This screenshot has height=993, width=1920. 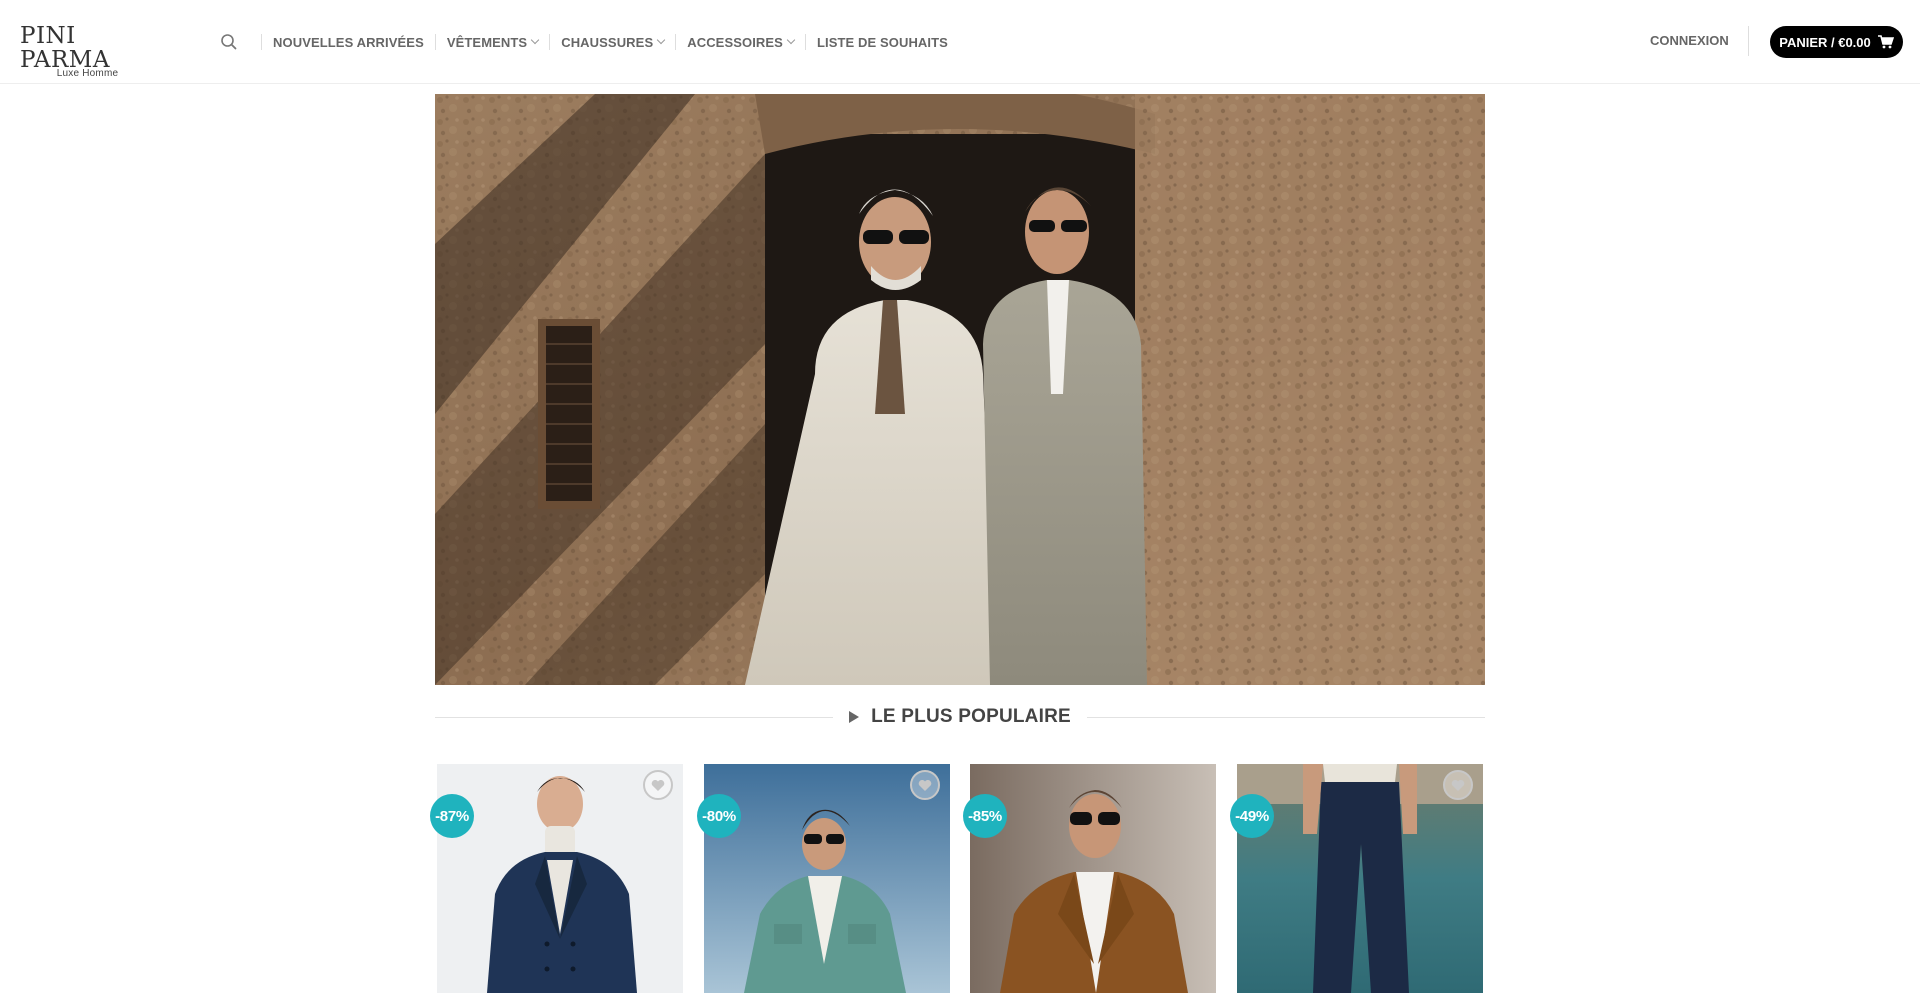 I want to click on nav-item-label: LISTE DE SOUHAITS, so click(x=882, y=42).